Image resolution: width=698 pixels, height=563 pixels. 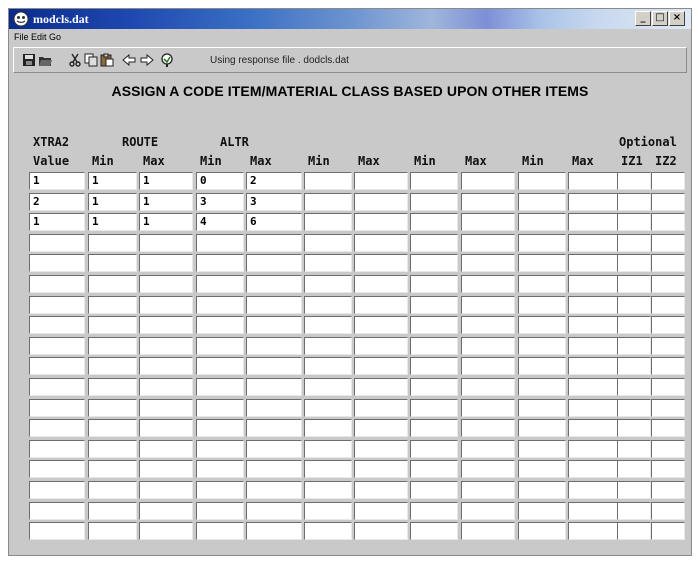 What do you see at coordinates (91, 60) in the screenshot?
I see `copy-icon` at bounding box center [91, 60].